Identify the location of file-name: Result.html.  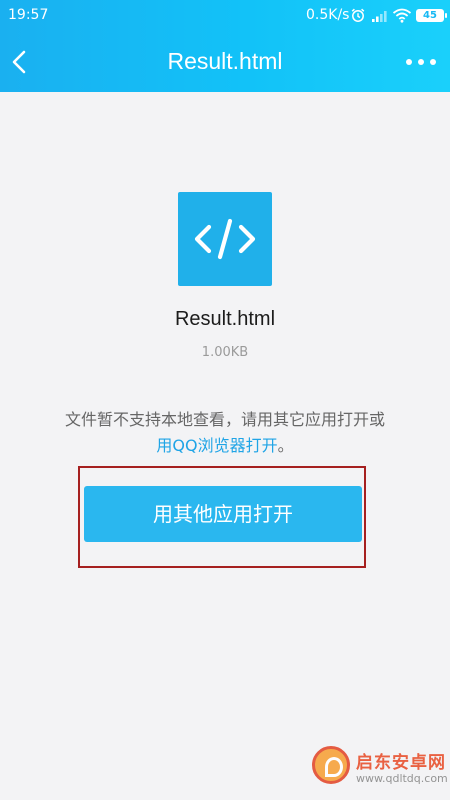
(225, 319).